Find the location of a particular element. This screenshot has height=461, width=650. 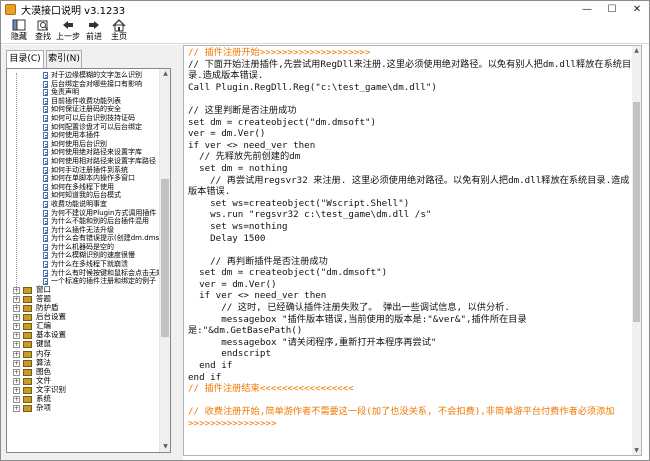

code-line: if ver <> need_ver then is located at coordinates (252, 145).